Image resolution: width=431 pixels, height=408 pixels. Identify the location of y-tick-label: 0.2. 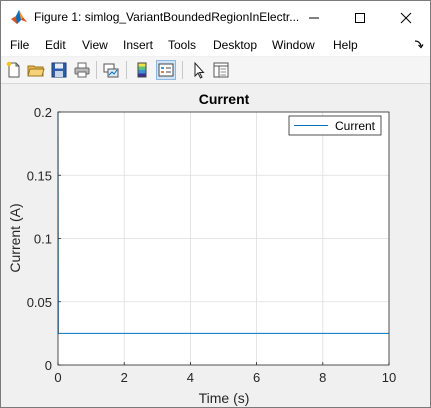
(43, 112).